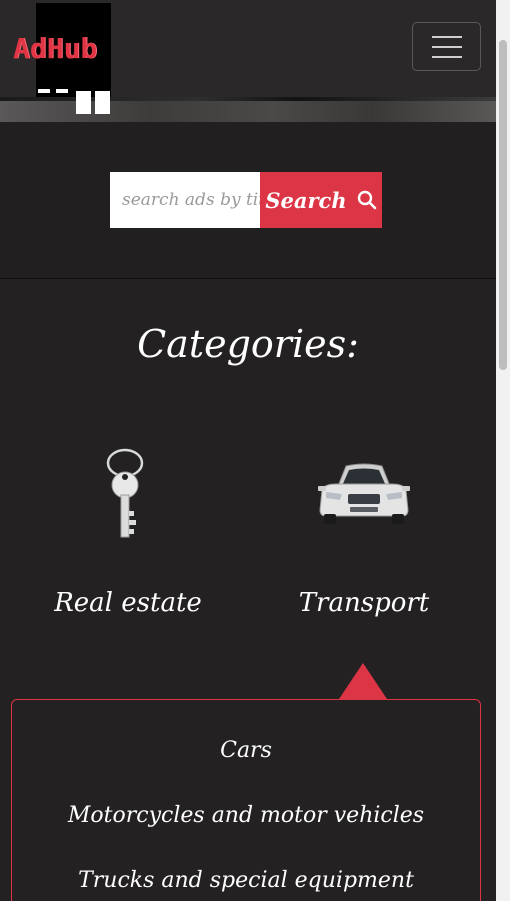  Describe the element at coordinates (55, 48) in the screenshot. I see `logo-text: AdHub` at that location.